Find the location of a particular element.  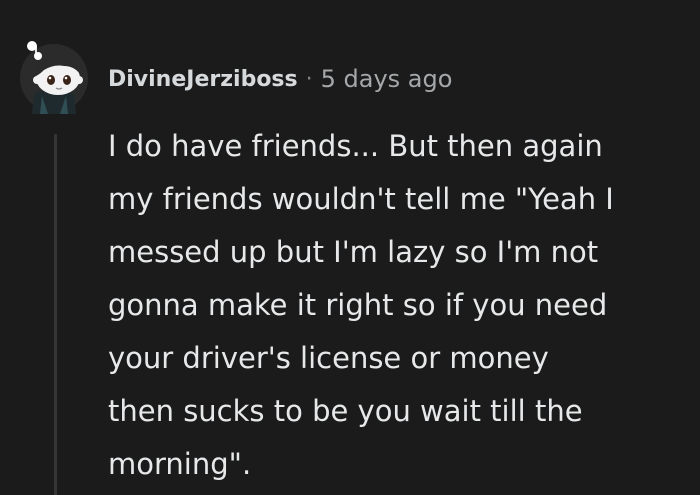

comment-meta: DivineJerziboss · 5 days ago is located at coordinates (280, 79).